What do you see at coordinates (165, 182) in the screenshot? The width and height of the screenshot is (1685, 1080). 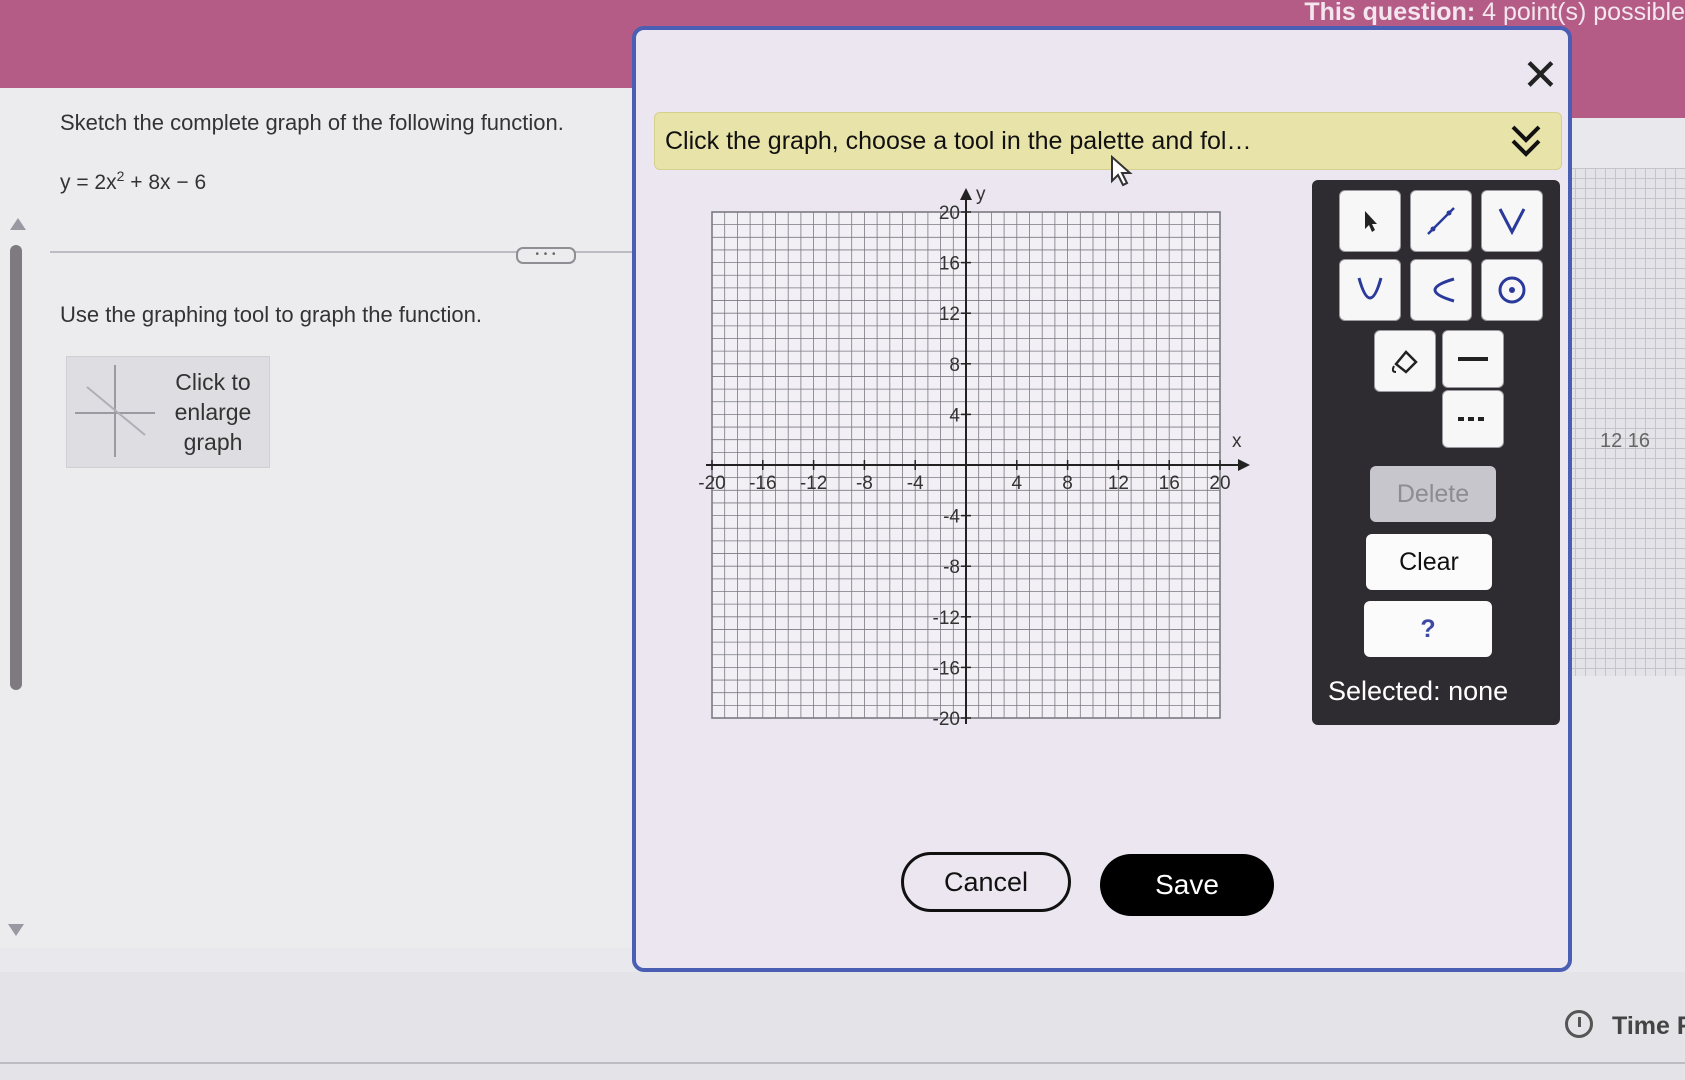 I see `equation-rest: + 8x − 6` at bounding box center [165, 182].